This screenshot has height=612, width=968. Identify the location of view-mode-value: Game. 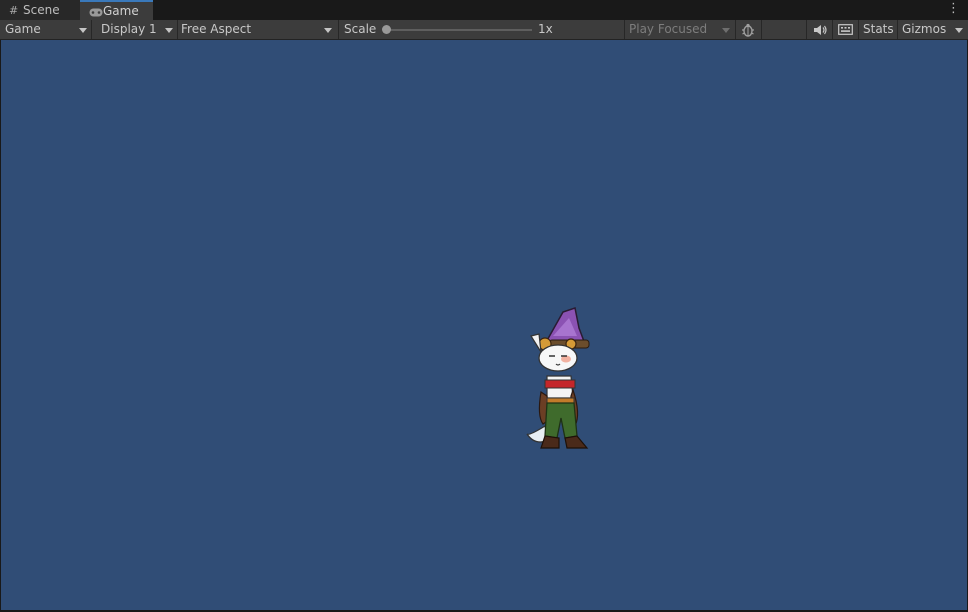
(23, 29).